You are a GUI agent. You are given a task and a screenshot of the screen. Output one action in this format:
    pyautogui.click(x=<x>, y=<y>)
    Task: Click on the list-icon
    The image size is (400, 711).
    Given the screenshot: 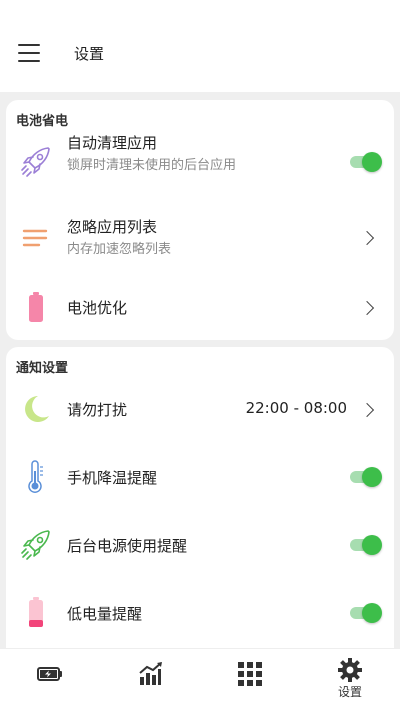 What is the action you would take?
    pyautogui.click(x=36, y=238)
    